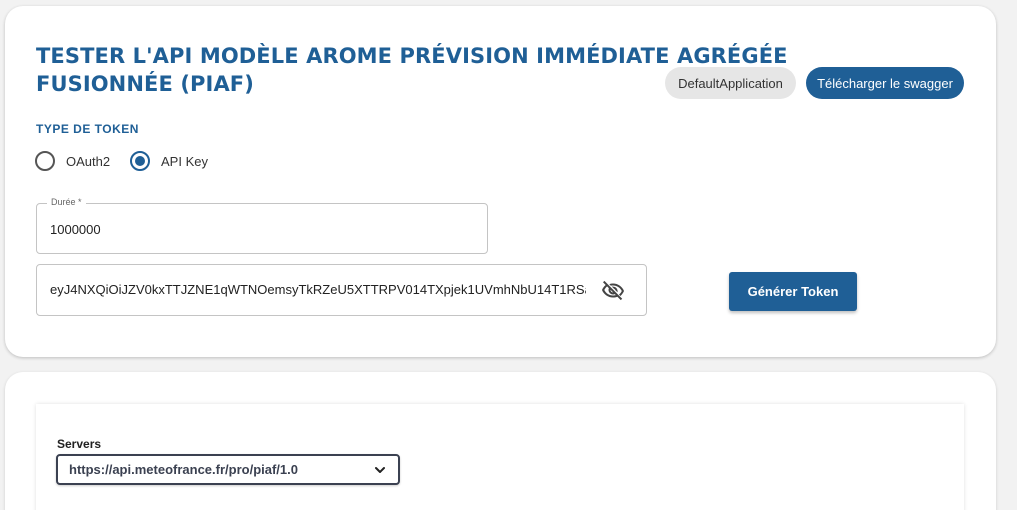 This screenshot has height=510, width=1017. Describe the element at coordinates (66, 202) in the screenshot. I see `duration-field-legend: Durée *` at that location.